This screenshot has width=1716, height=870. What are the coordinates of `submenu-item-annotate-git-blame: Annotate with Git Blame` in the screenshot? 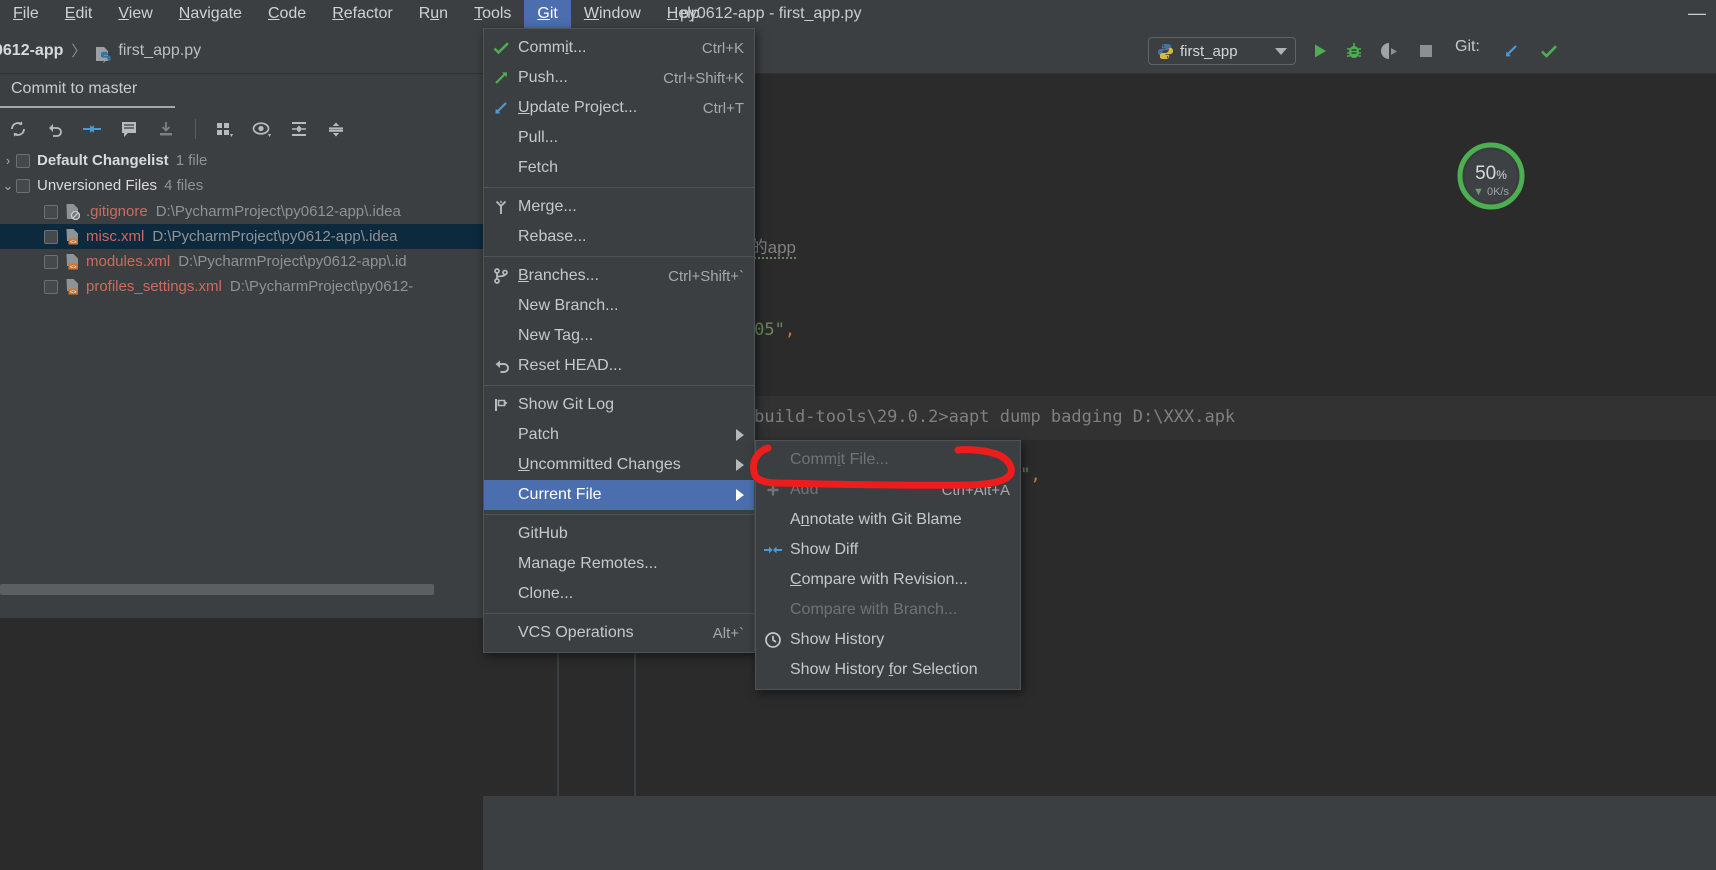 It's located at (888, 520).